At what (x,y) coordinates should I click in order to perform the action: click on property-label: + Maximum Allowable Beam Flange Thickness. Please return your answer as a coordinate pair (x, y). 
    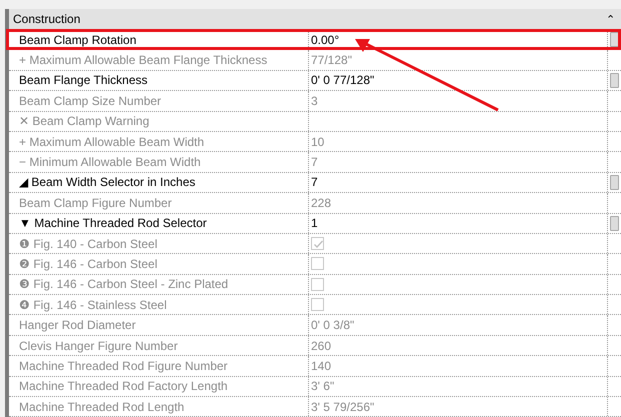
    Looking at the image, I should click on (143, 60).